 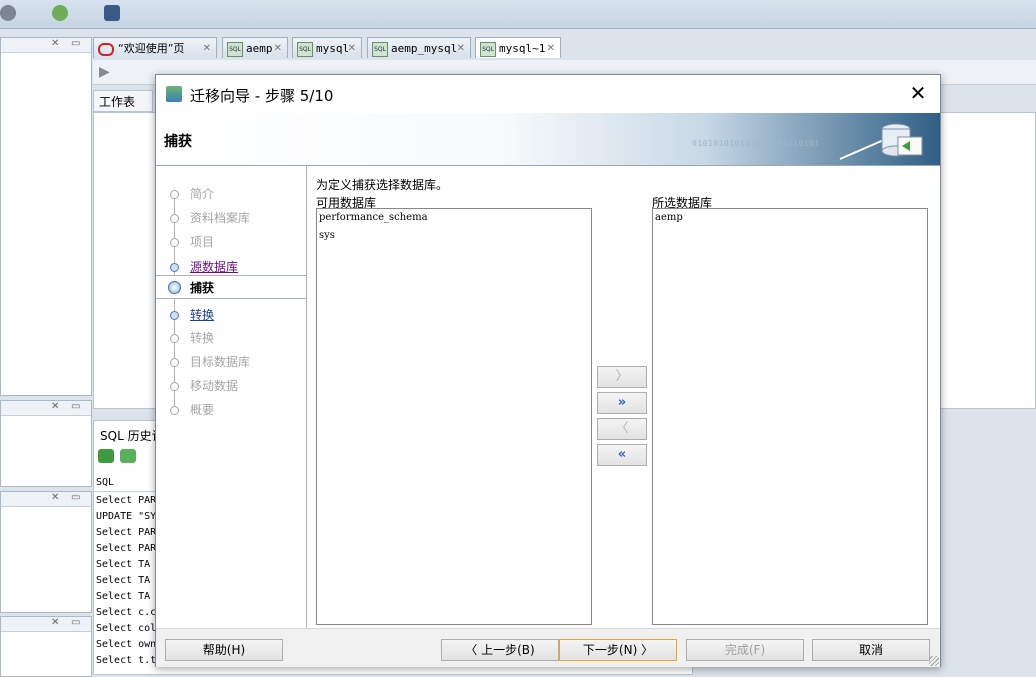 What do you see at coordinates (126, 612) in the screenshot?
I see `table-row: Select c.c` at bounding box center [126, 612].